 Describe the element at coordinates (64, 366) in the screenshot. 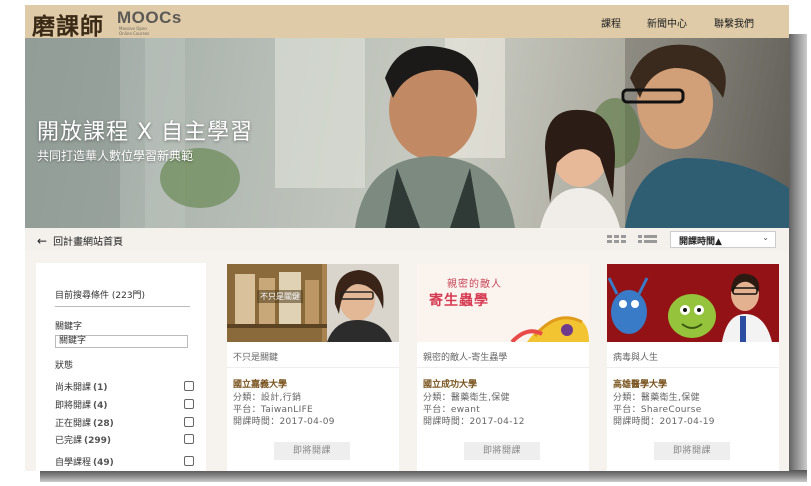

I see `status-label: 狀態` at that location.